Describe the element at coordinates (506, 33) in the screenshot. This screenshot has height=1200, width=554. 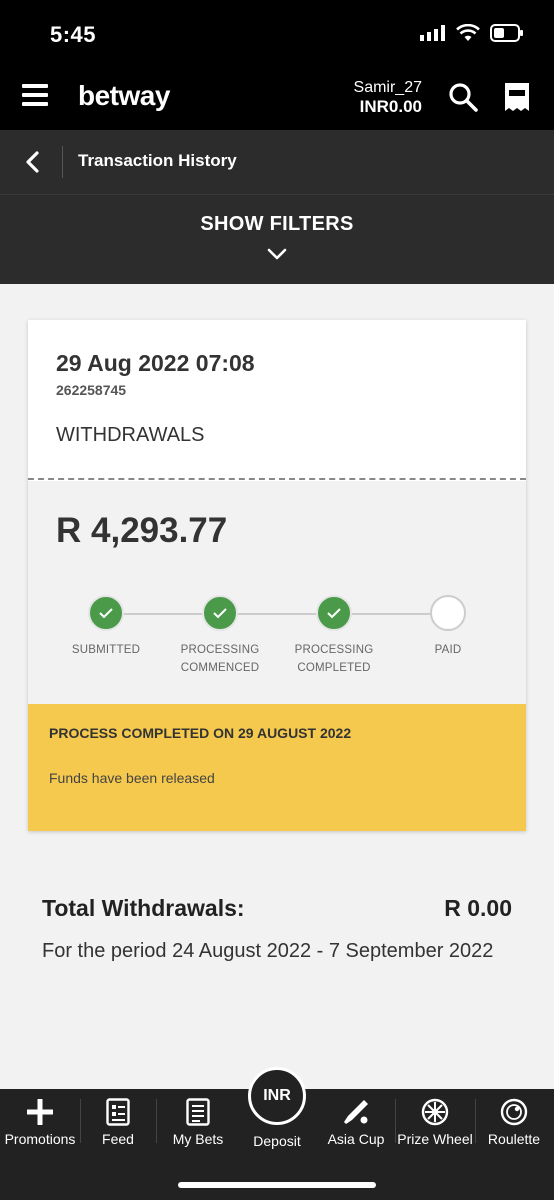
I see `battery-icon` at that location.